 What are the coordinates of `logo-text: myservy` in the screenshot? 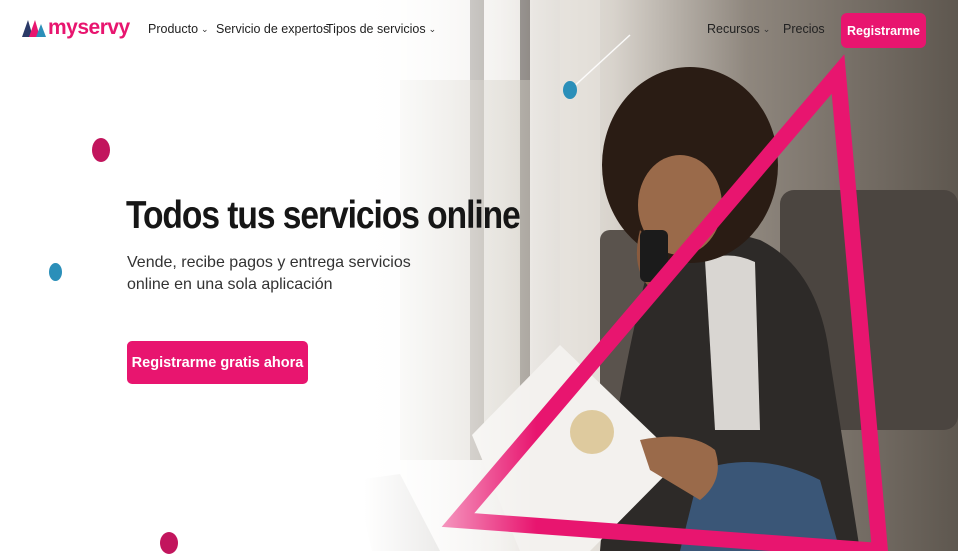 It's located at (89, 27).